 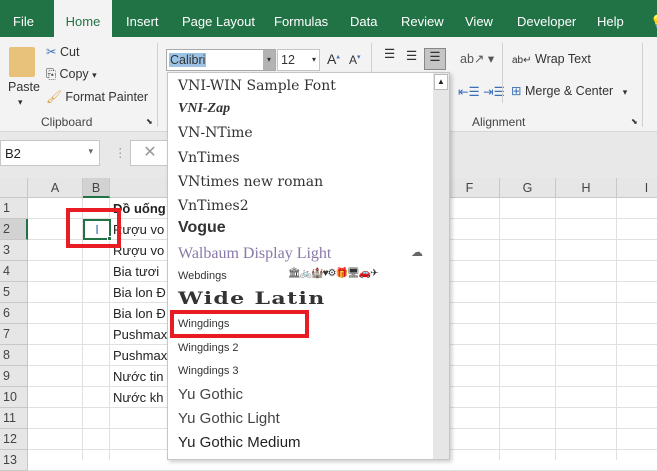 I want to click on row-header-4: 4, so click(x=14, y=271).